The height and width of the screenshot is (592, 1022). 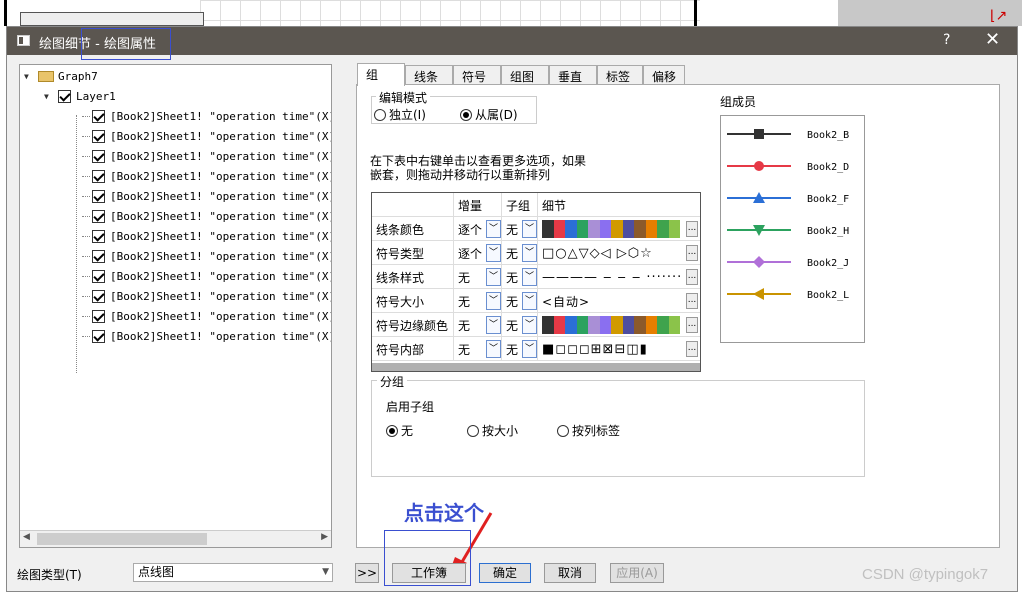 What do you see at coordinates (61, 76) in the screenshot?
I see `tree-node-graph: ▼ Graph7` at bounding box center [61, 76].